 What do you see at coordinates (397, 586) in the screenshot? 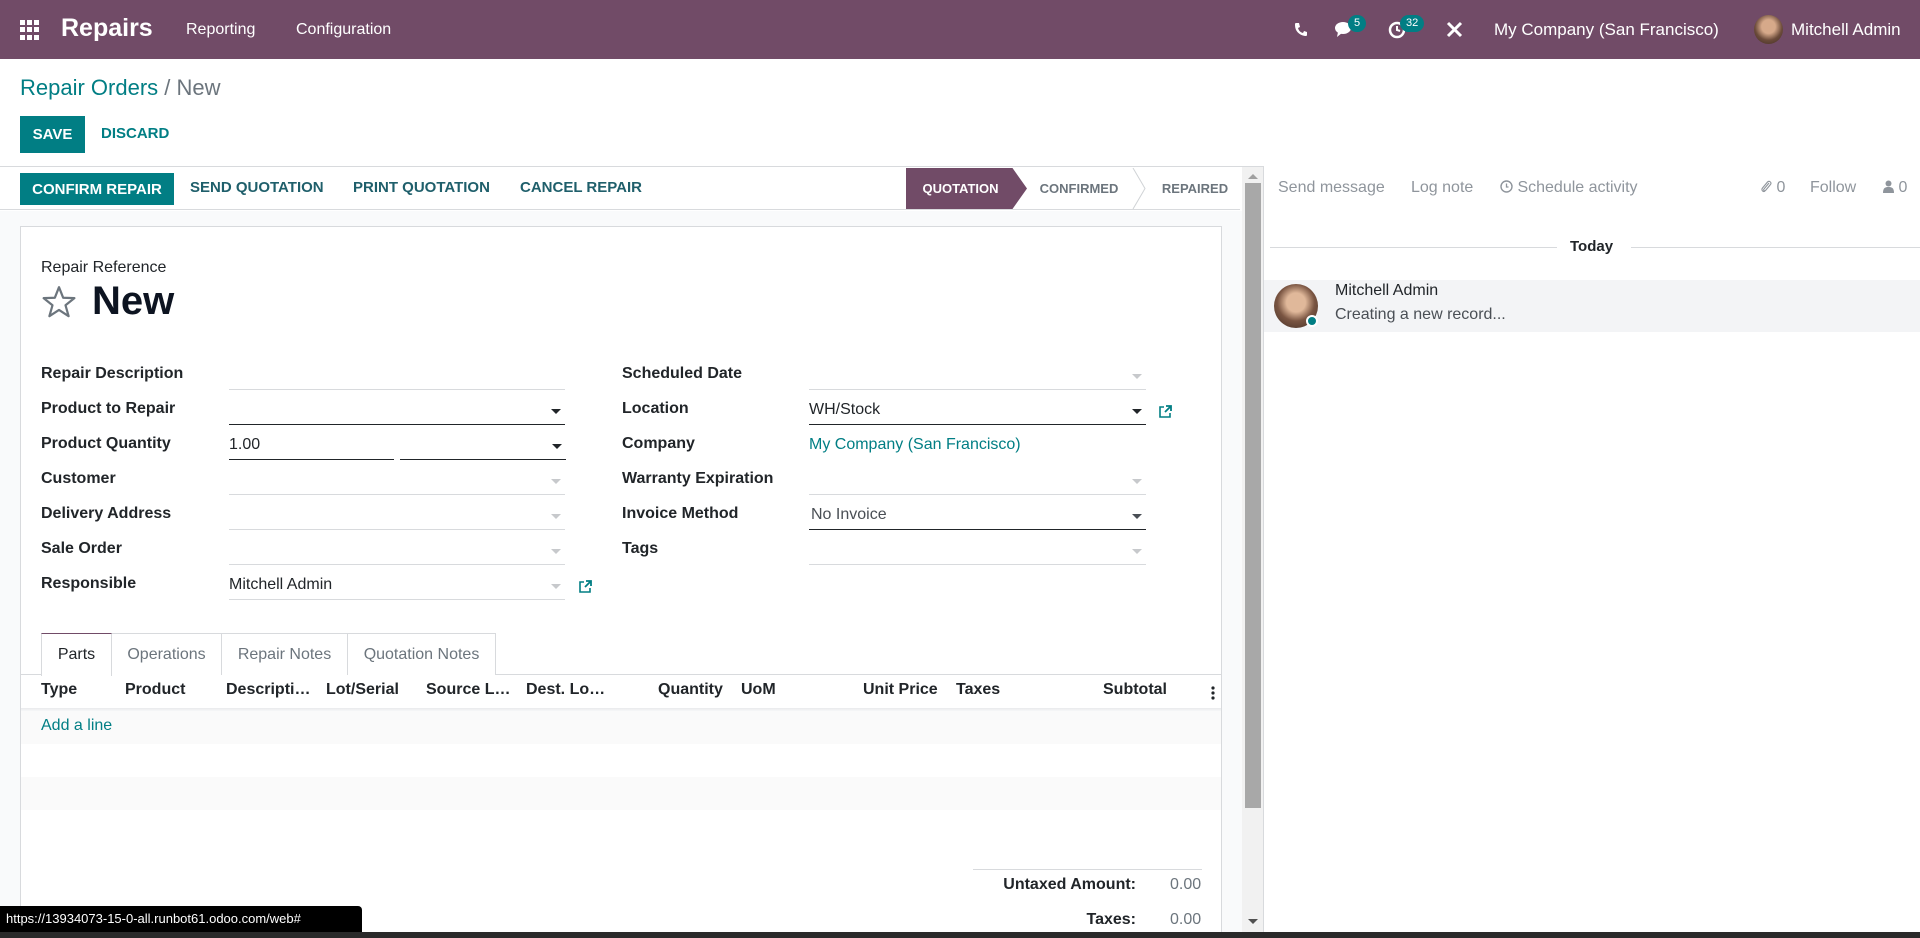
I see `responsible-select: Mitchell Admin` at bounding box center [397, 586].